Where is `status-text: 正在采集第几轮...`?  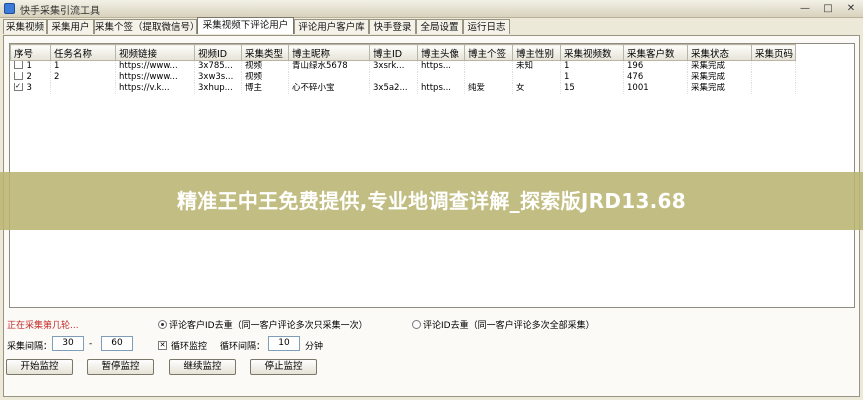
status-text: 正在采集第几轮... is located at coordinates (43, 326).